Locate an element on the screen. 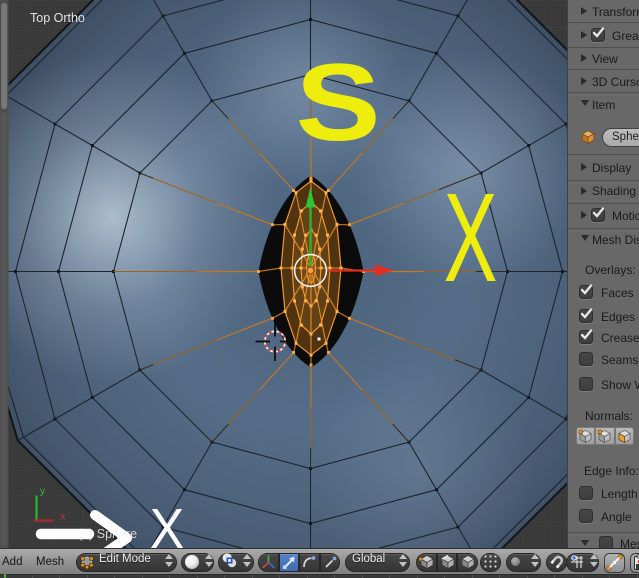 This screenshot has width=639, height=578. svg-text: Top Ortho is located at coordinates (57, 18).